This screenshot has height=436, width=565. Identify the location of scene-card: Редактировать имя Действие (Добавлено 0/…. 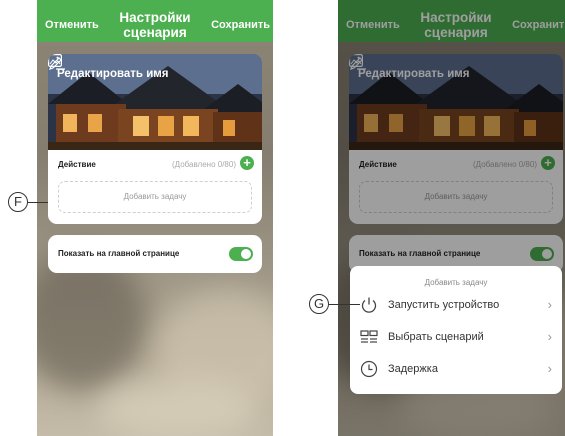
(155, 139).